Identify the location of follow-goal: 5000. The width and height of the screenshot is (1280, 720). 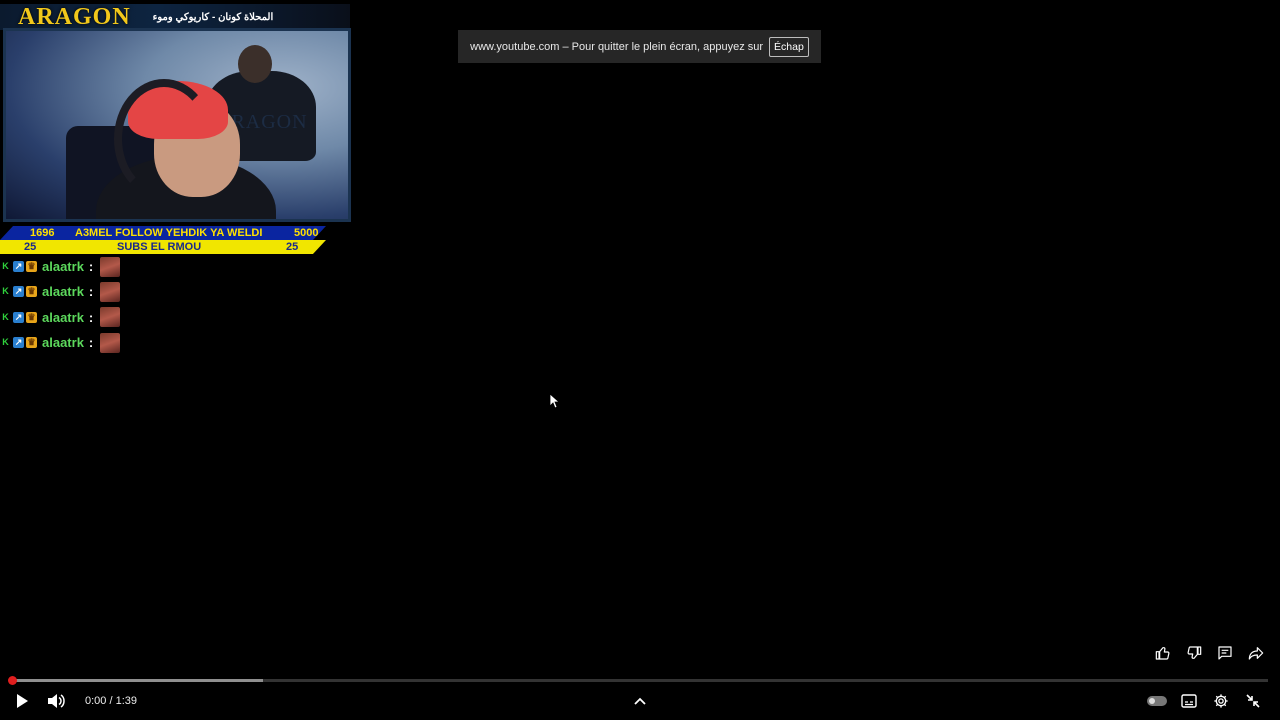
(306, 233).